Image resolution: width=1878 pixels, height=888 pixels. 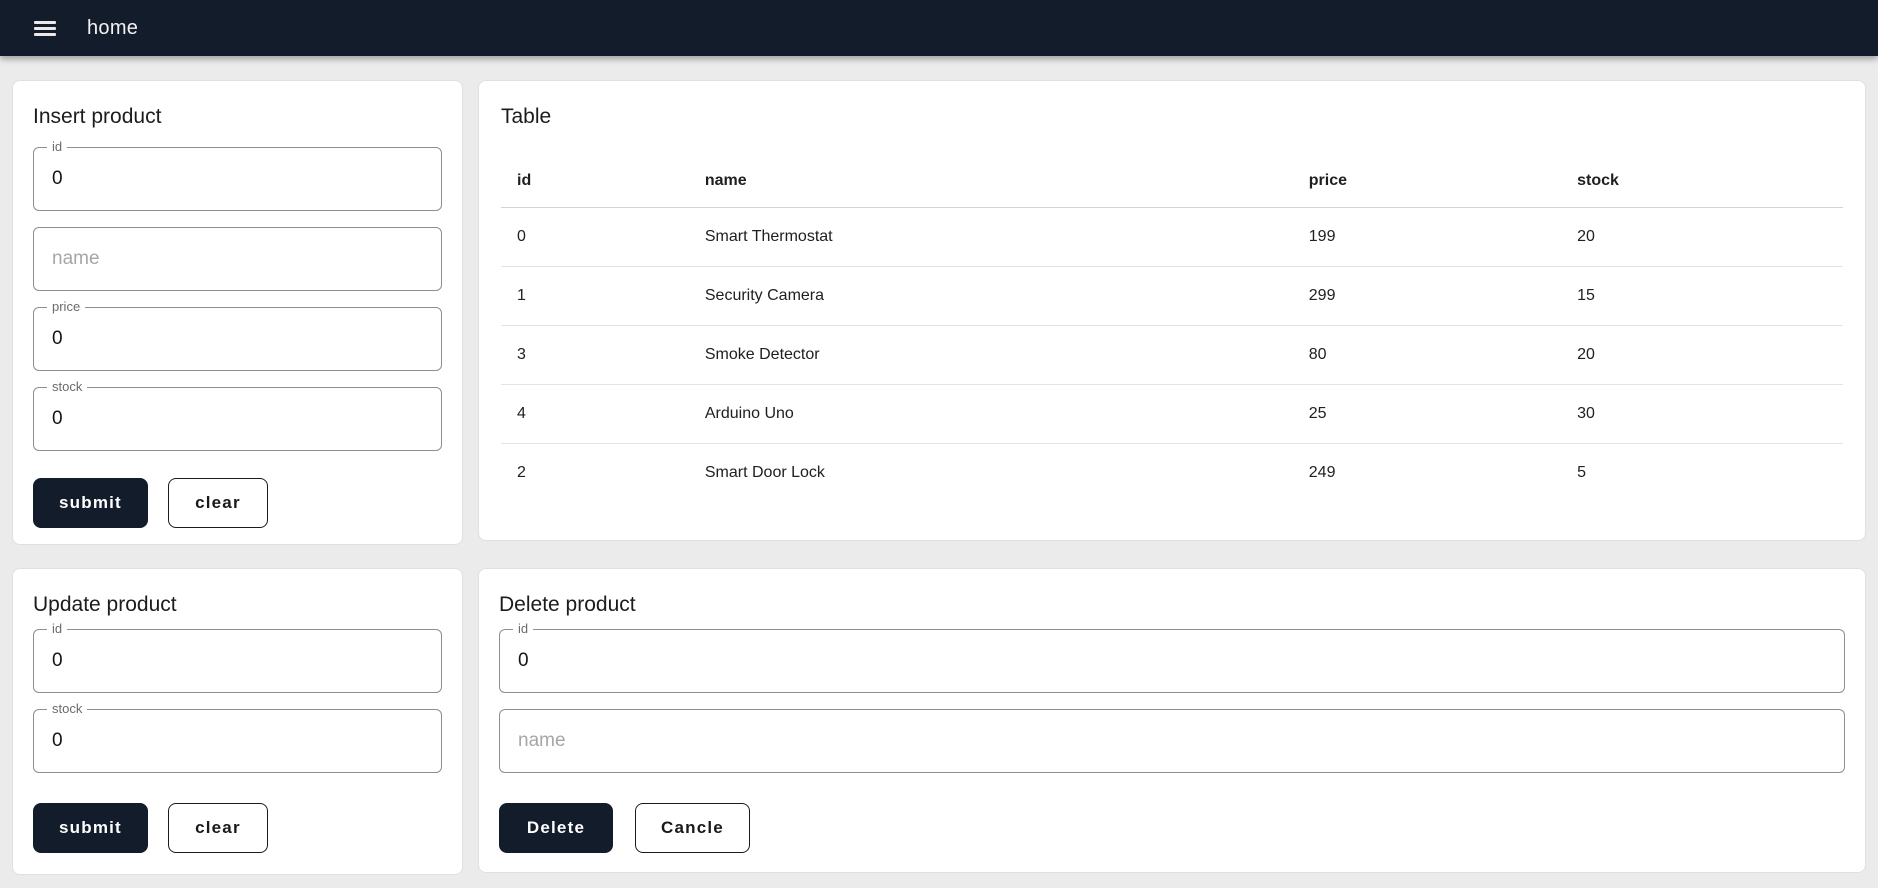 What do you see at coordinates (217, 503) in the screenshot?
I see `insert-clear-button: clear` at bounding box center [217, 503].